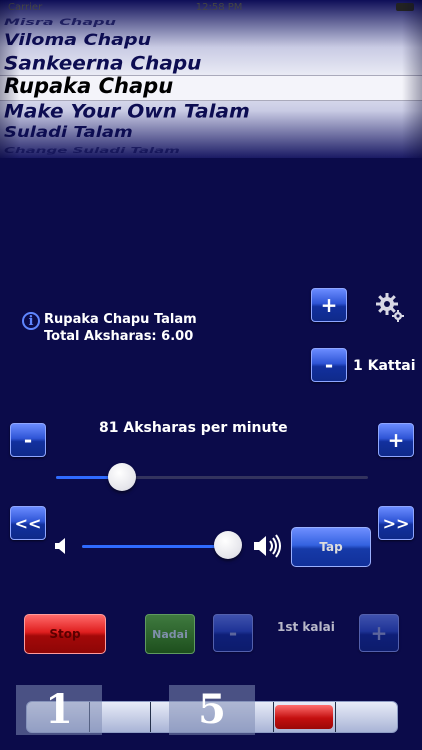 This screenshot has height=750, width=422. I want to click on status-bar: Carrier 12:58 PM, so click(211, 7).